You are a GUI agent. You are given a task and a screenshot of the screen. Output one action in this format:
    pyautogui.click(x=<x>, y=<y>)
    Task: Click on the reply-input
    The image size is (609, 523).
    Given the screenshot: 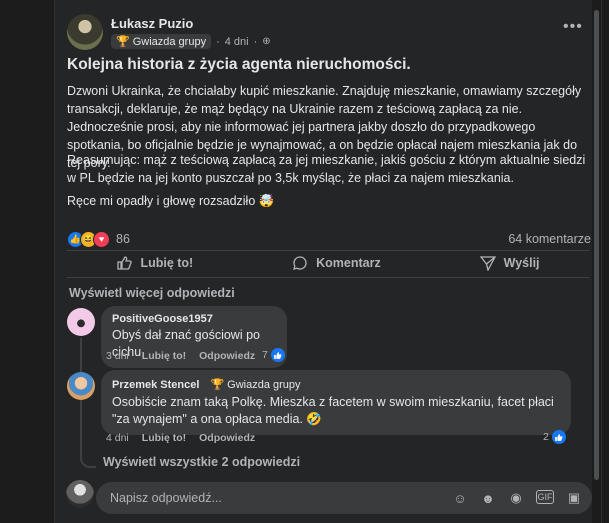 What is the action you would take?
    pyautogui.click(x=280, y=498)
    